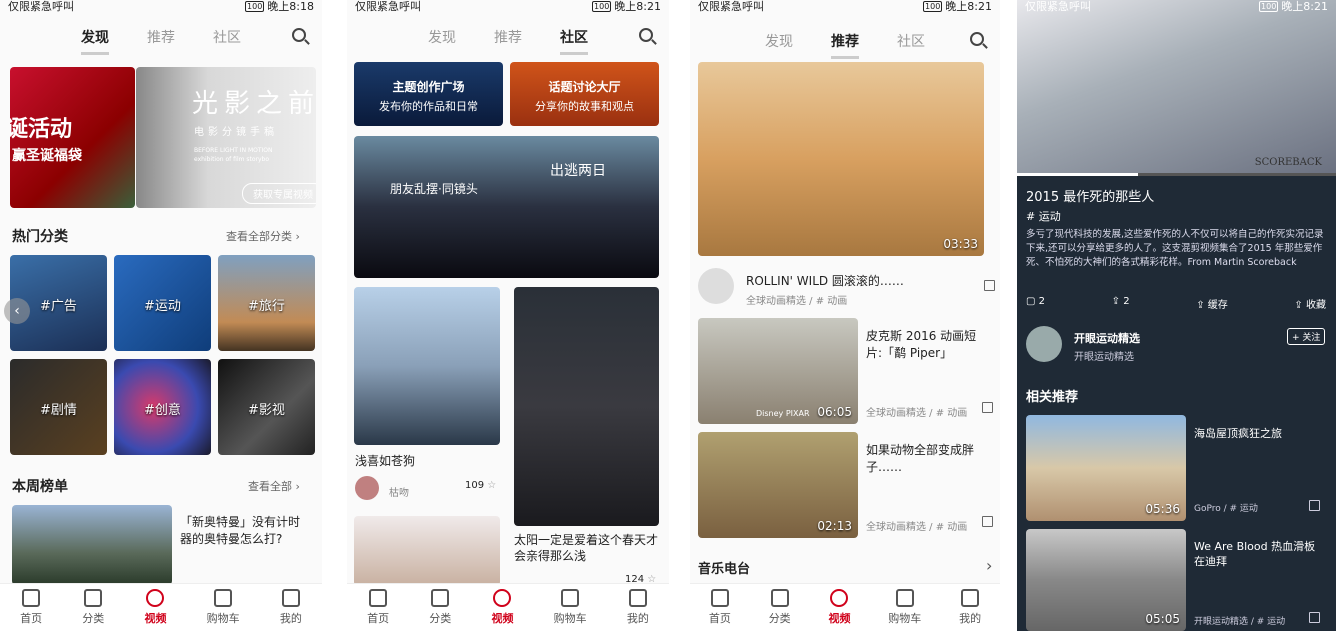 This screenshot has height=631, width=1336. I want to click on author-name: 开眼运动精选, so click(1107, 338).